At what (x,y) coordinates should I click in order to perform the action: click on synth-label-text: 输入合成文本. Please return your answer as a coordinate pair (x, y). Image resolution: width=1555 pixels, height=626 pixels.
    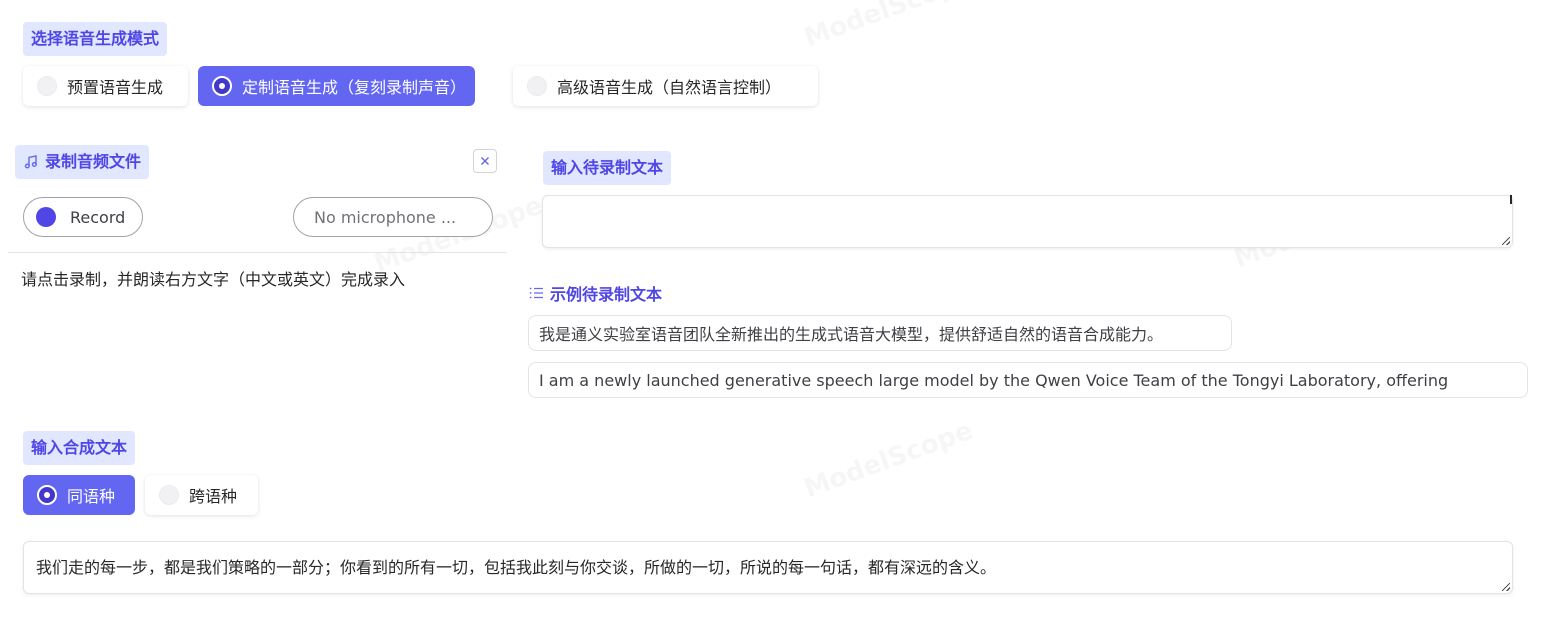
    Looking at the image, I should click on (79, 447).